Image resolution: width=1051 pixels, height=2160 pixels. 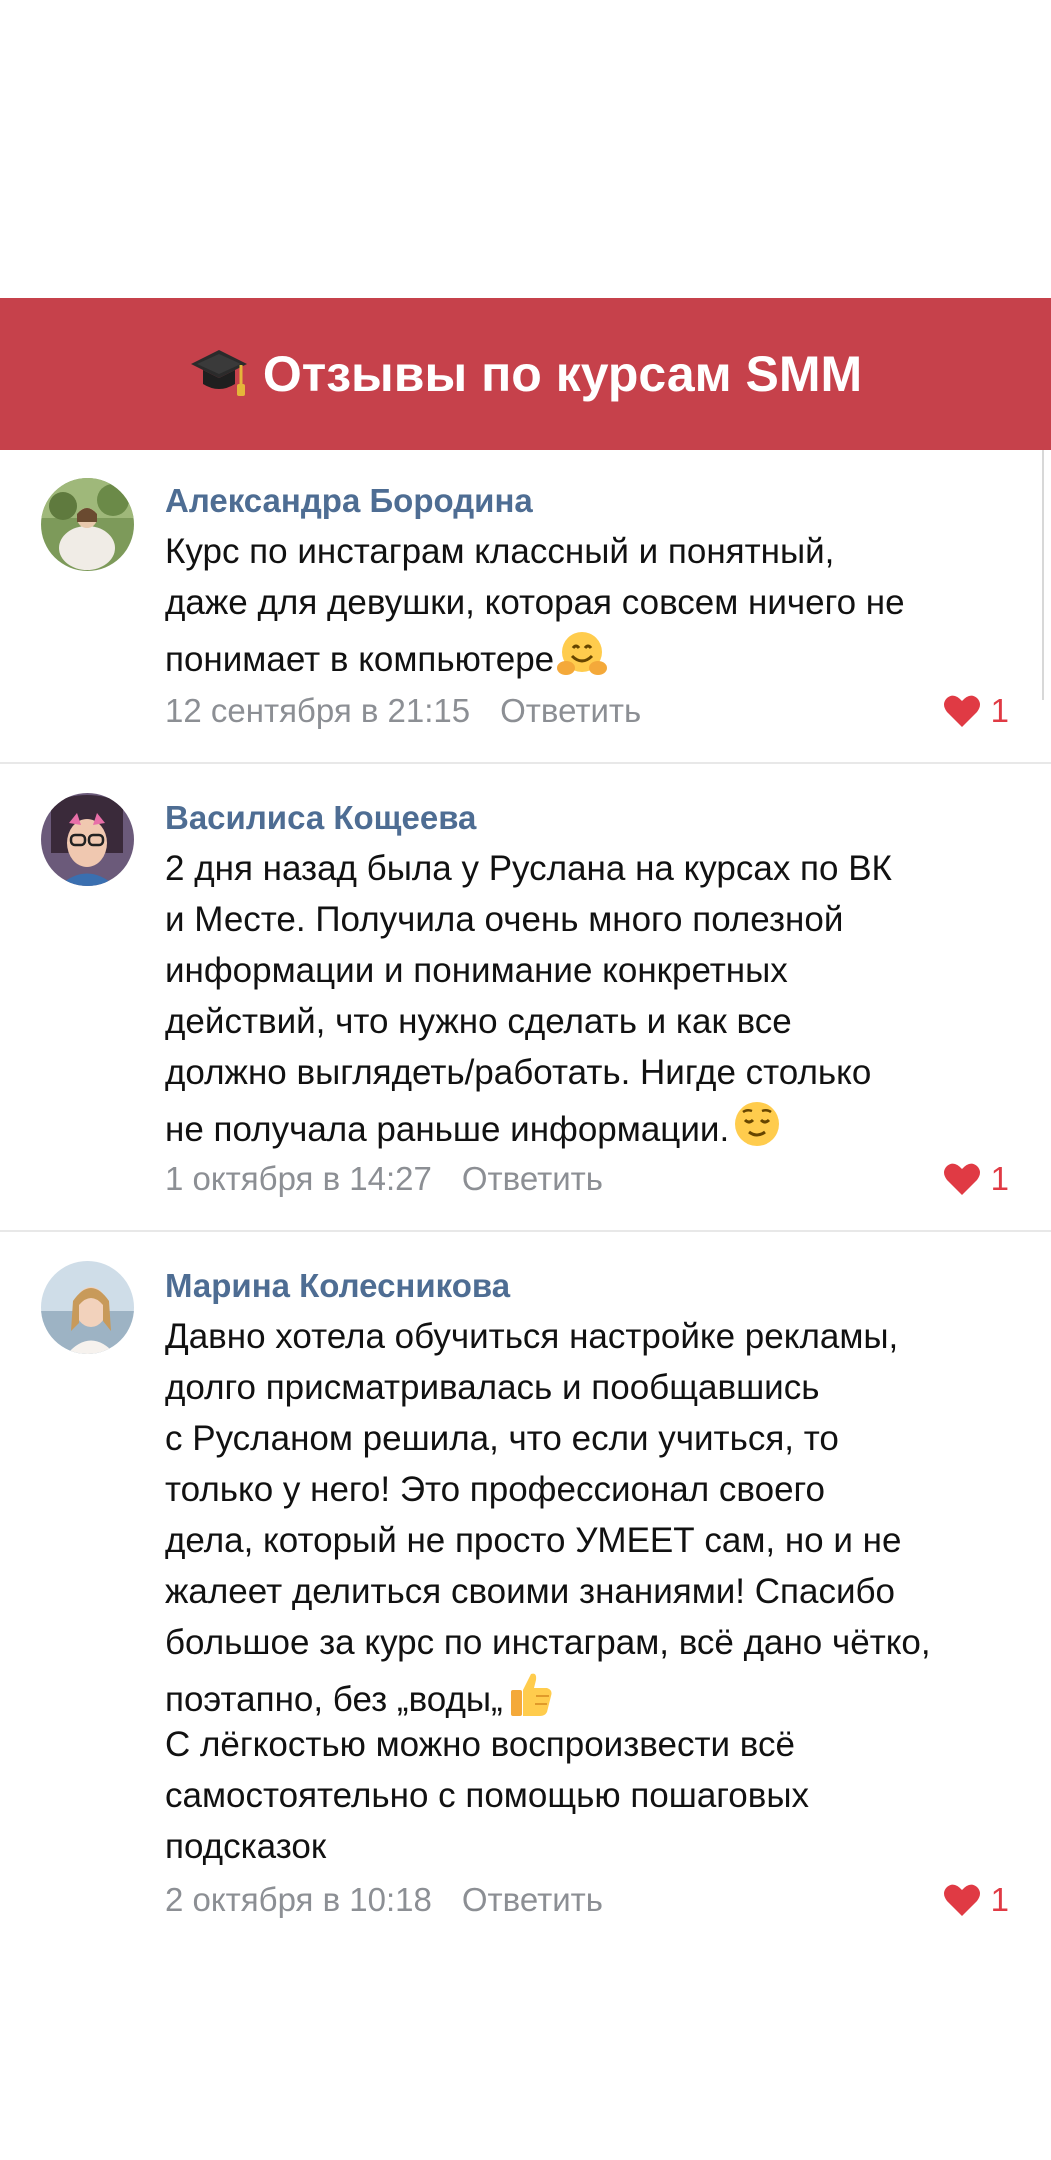 What do you see at coordinates (480, 1744) in the screenshot?
I see `comment-line: С лёгкостью можно воспроизвести всё` at bounding box center [480, 1744].